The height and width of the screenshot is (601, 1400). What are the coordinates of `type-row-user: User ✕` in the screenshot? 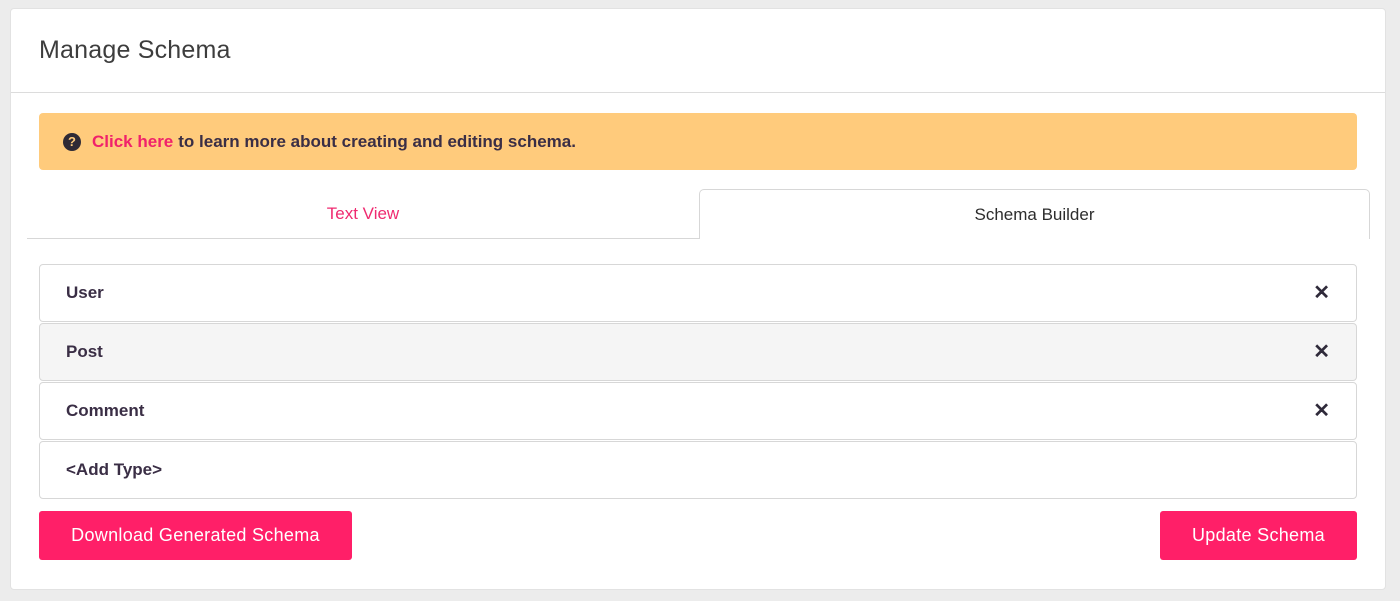 It's located at (698, 293).